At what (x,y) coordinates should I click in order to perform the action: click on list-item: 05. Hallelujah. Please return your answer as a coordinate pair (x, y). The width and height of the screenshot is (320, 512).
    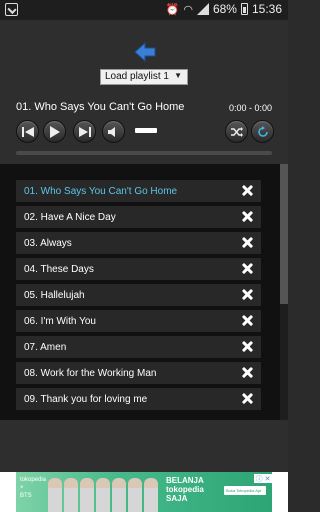
    Looking at the image, I should click on (138, 295).